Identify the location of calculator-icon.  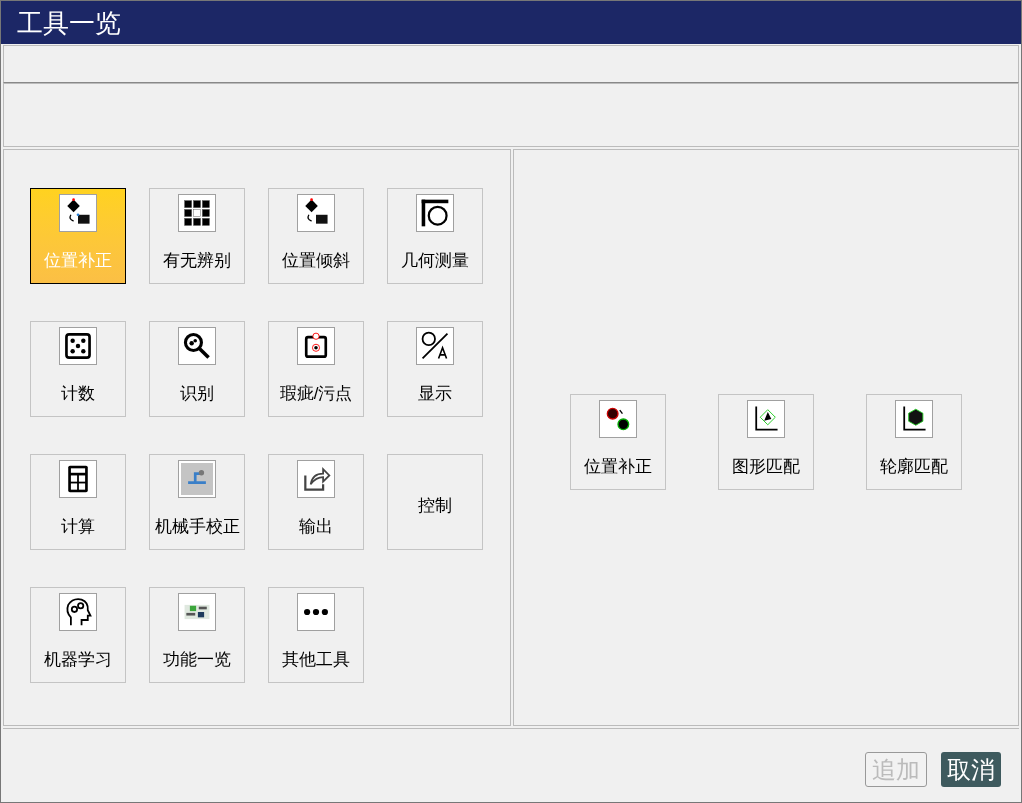
(78, 479).